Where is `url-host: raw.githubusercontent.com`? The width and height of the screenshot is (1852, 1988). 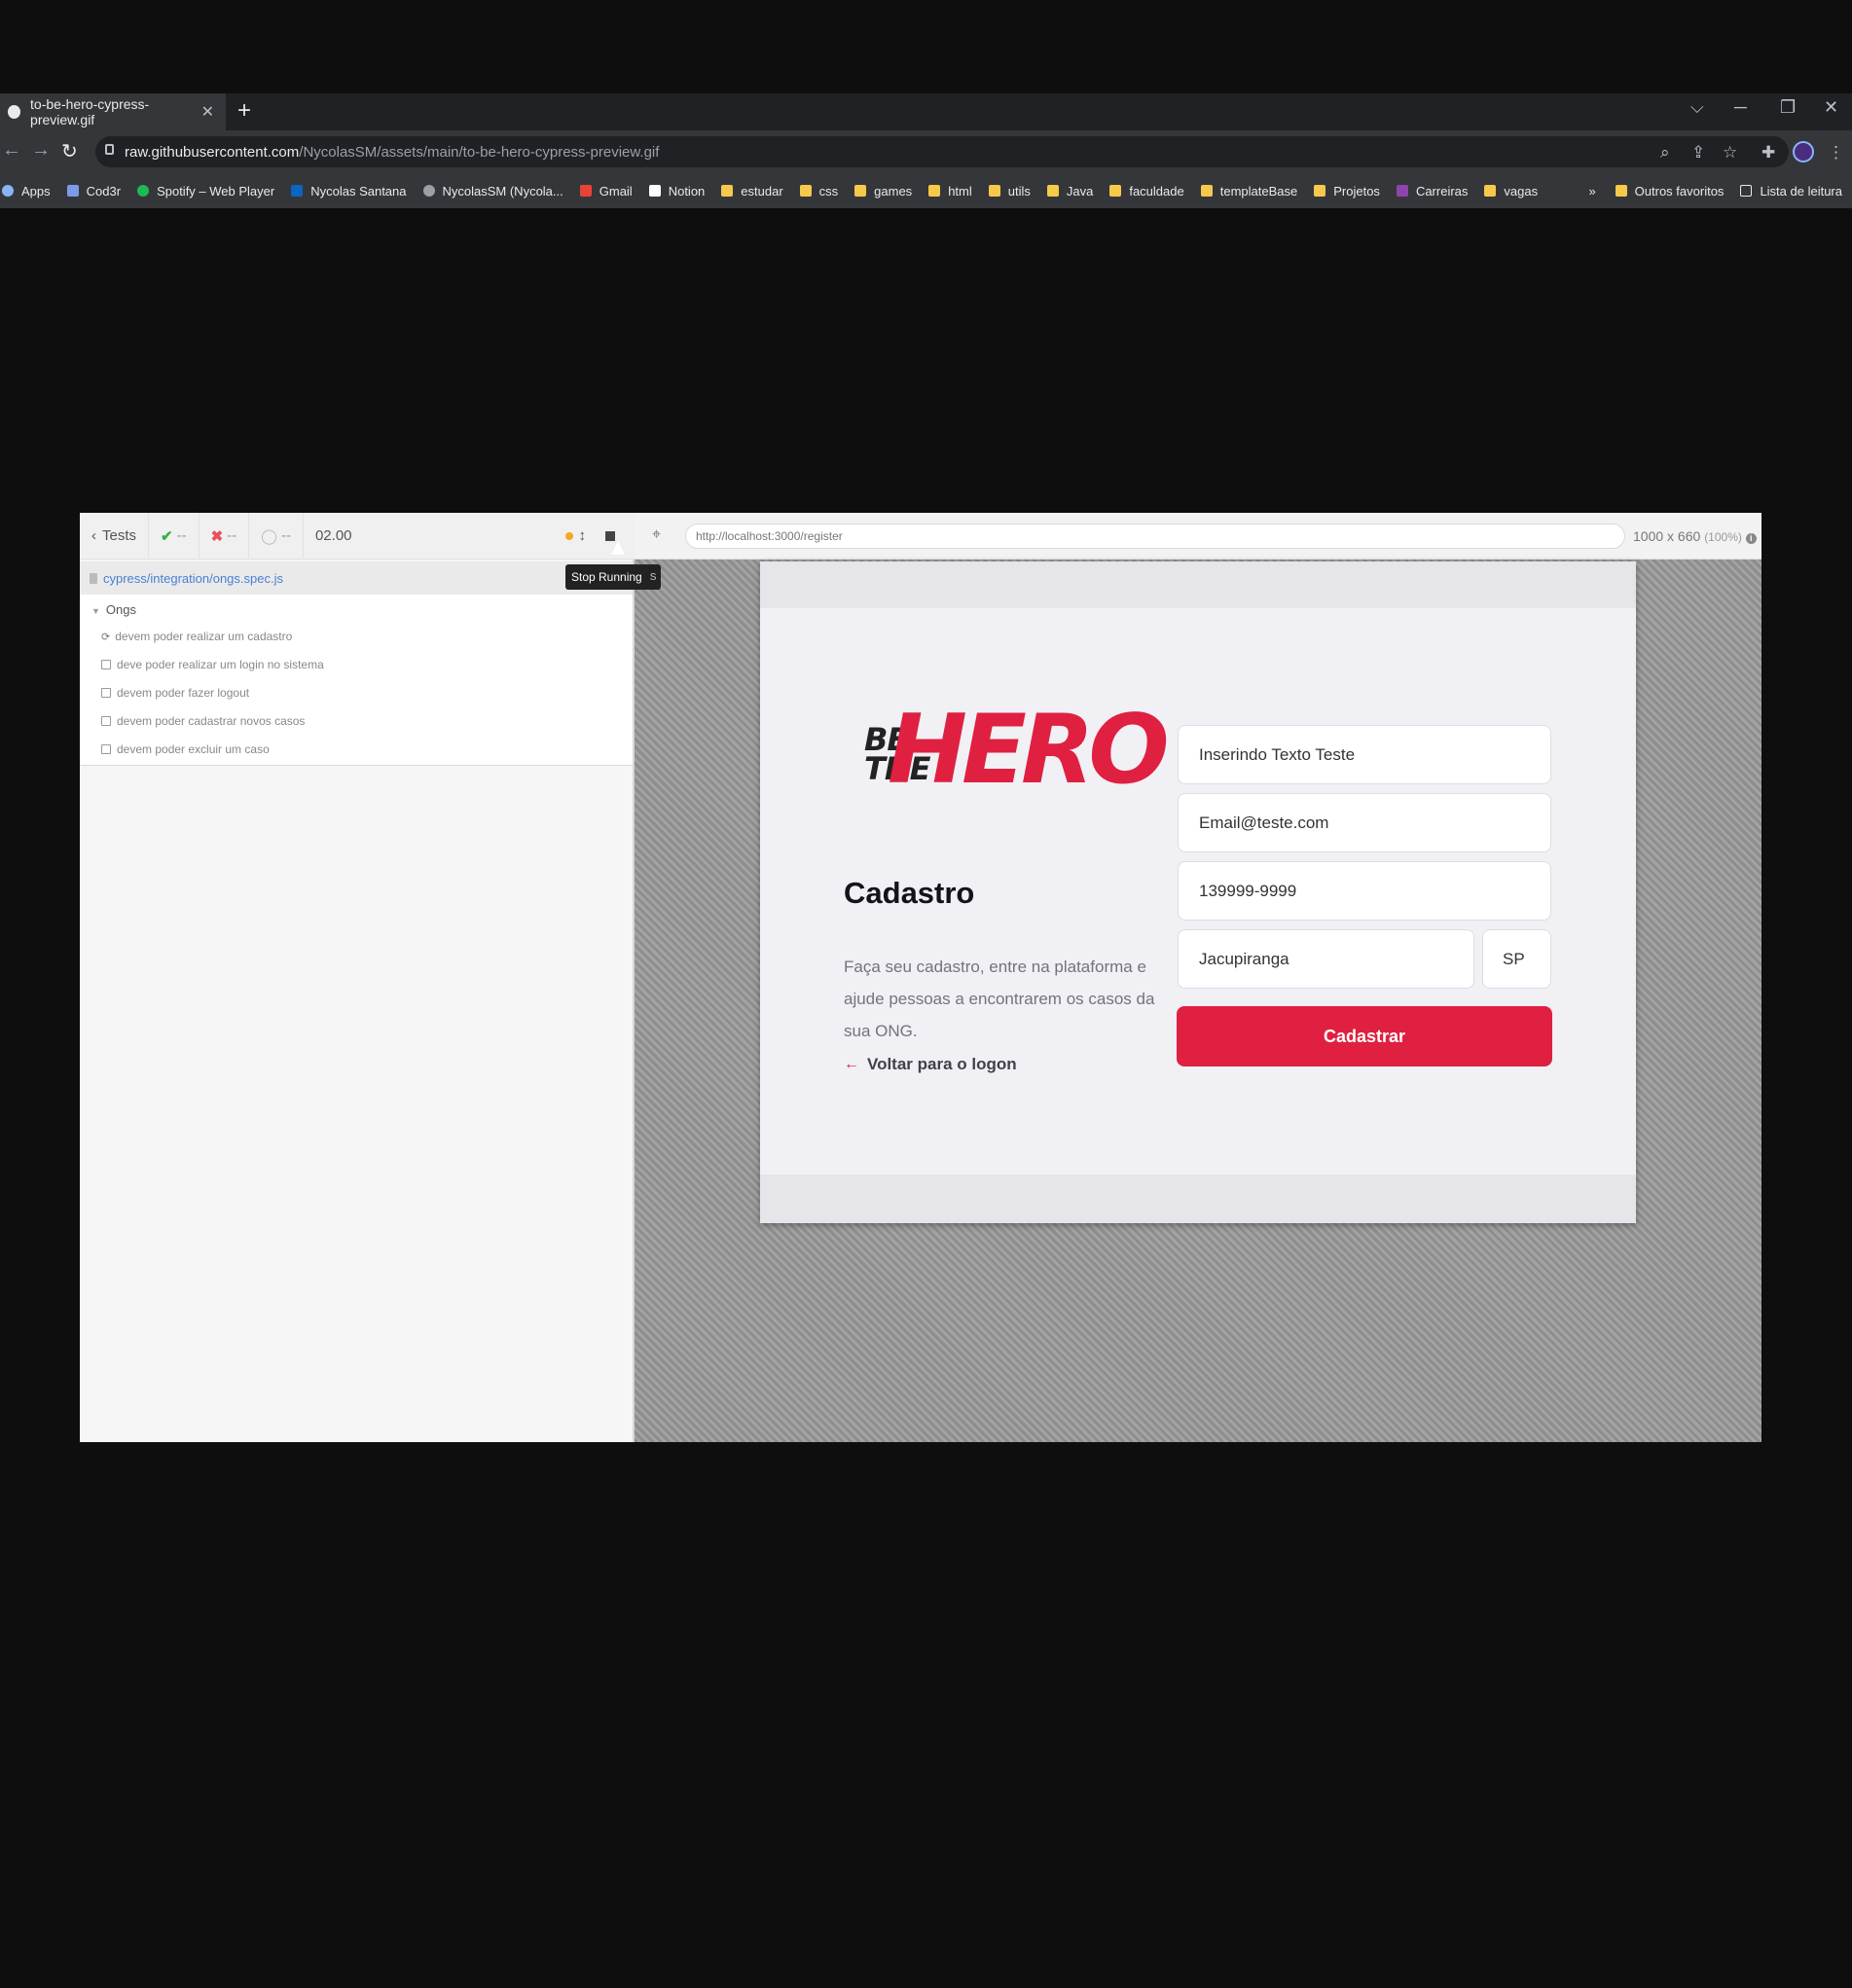
url-host: raw.githubusercontent.com is located at coordinates (212, 152).